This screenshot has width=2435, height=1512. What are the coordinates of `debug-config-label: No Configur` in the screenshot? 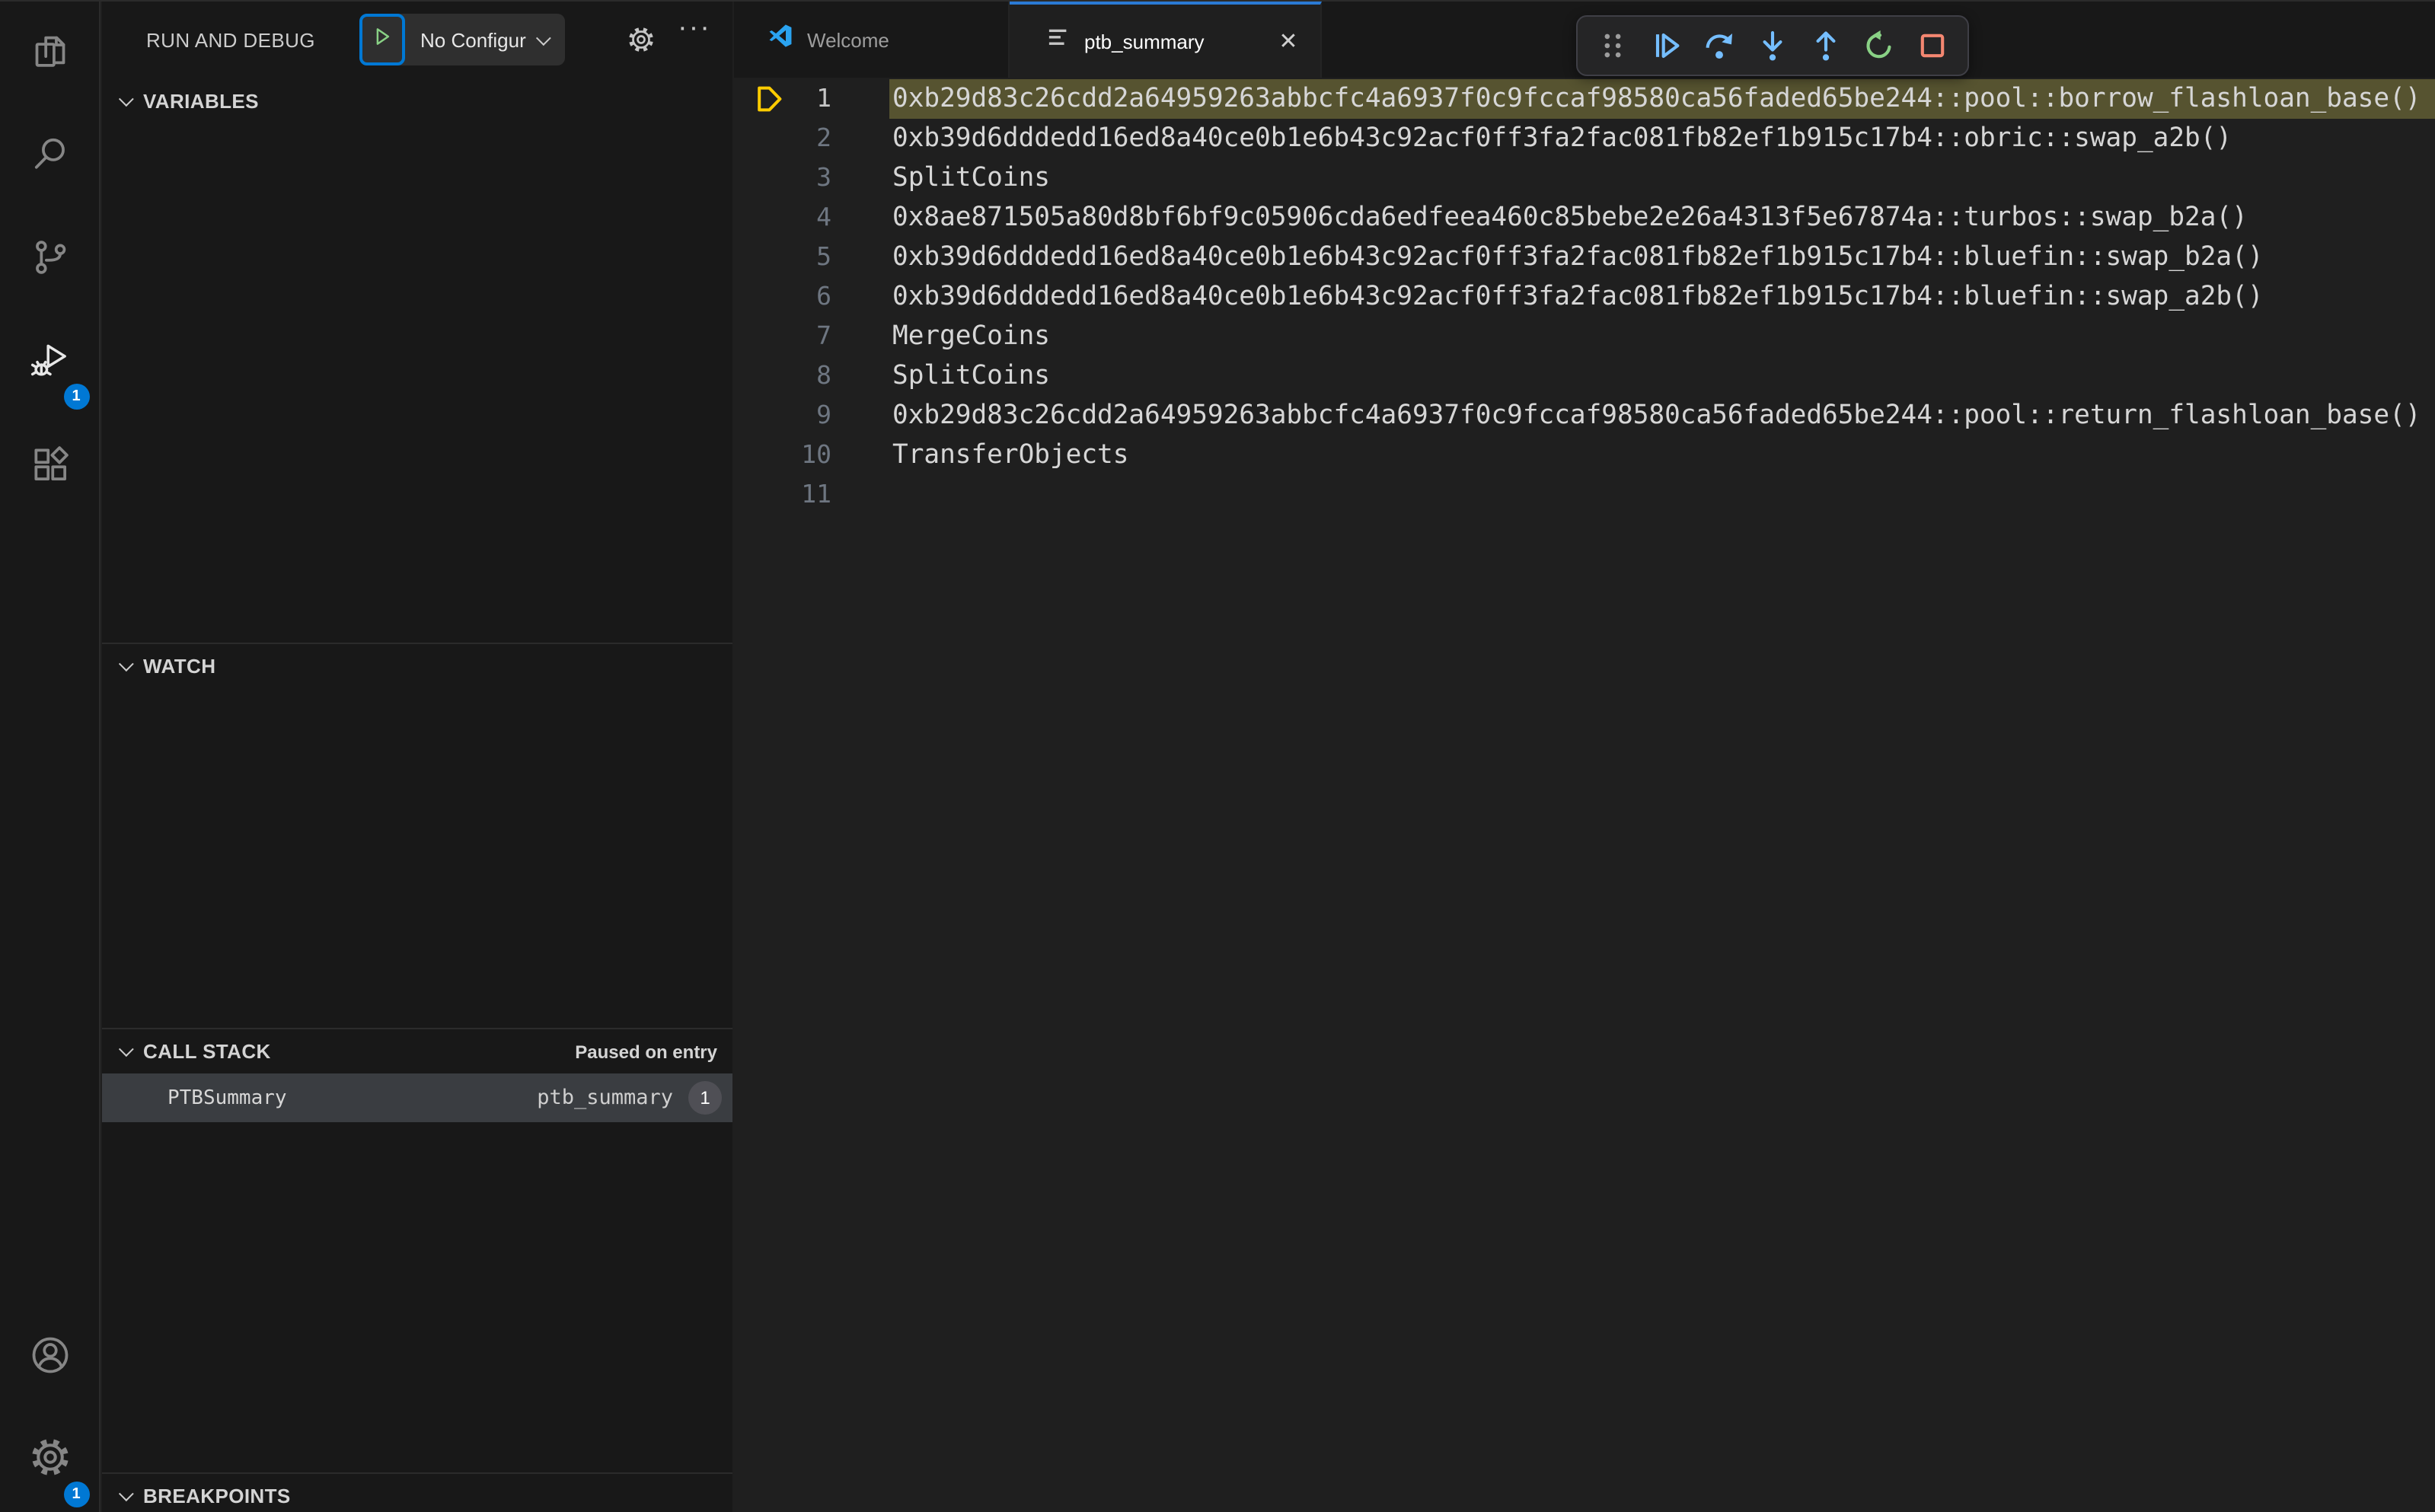 It's located at (473, 39).